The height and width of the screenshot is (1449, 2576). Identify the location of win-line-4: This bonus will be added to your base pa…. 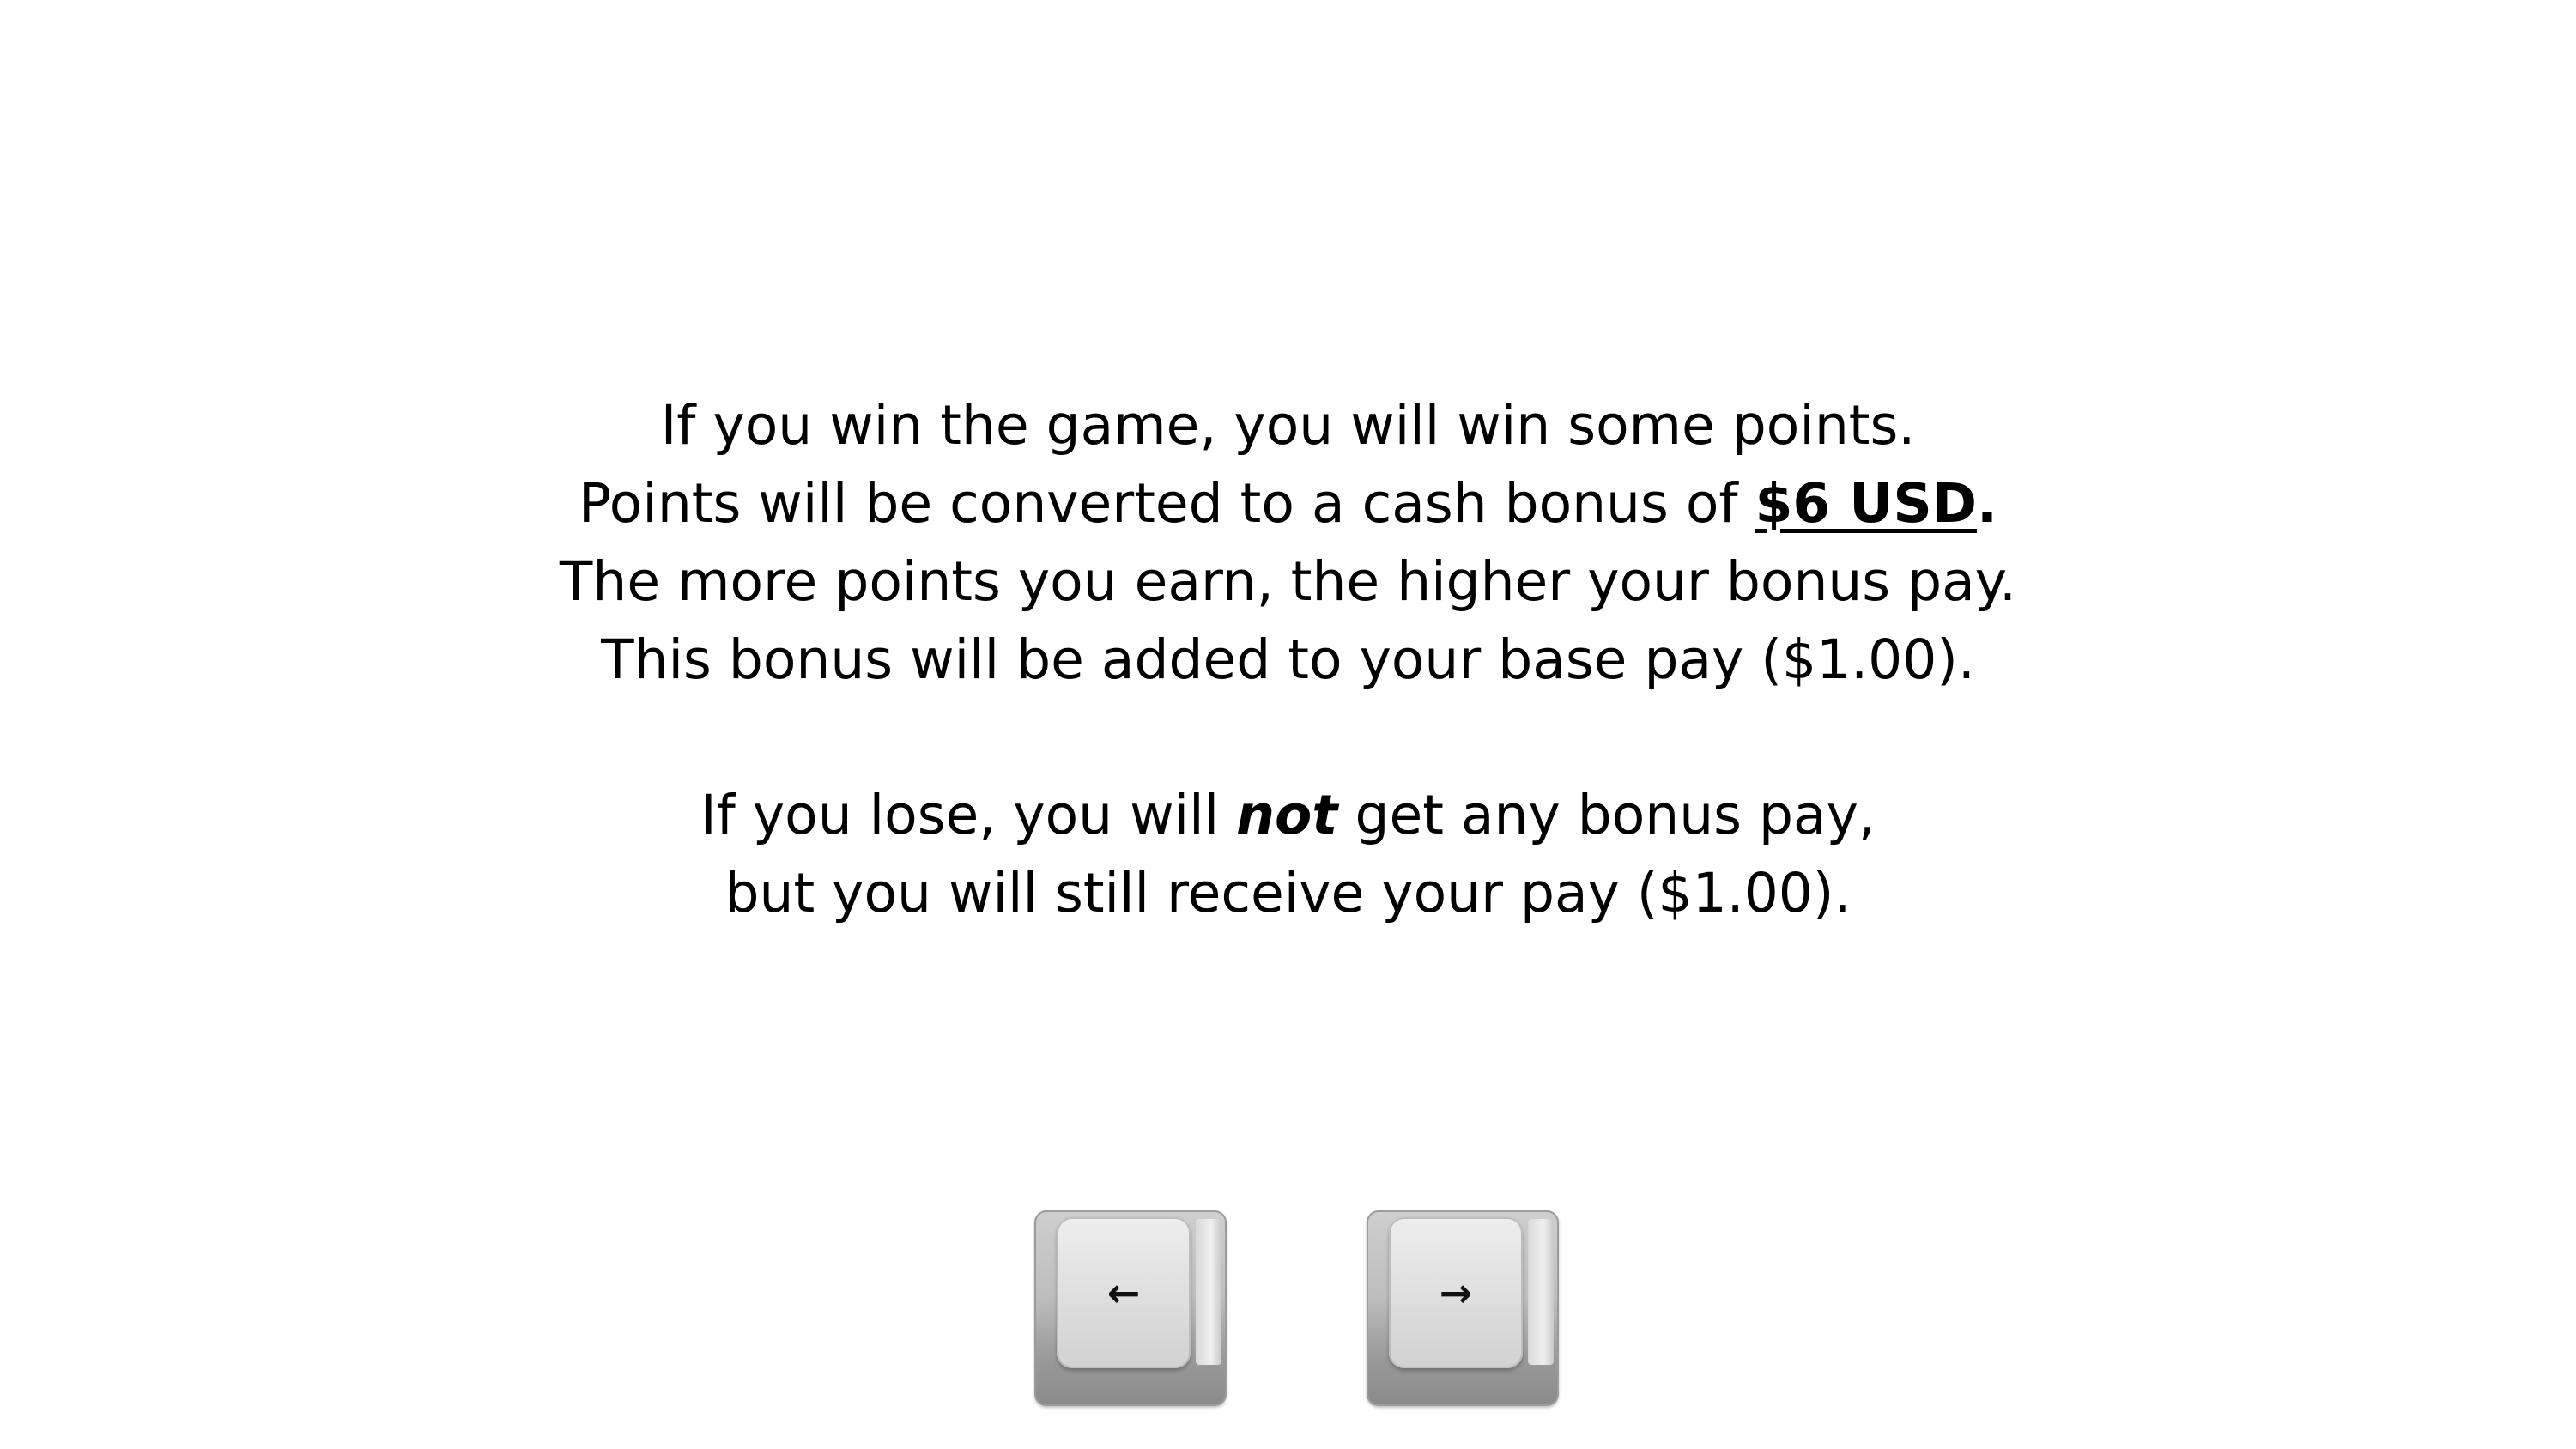
(1288, 659).